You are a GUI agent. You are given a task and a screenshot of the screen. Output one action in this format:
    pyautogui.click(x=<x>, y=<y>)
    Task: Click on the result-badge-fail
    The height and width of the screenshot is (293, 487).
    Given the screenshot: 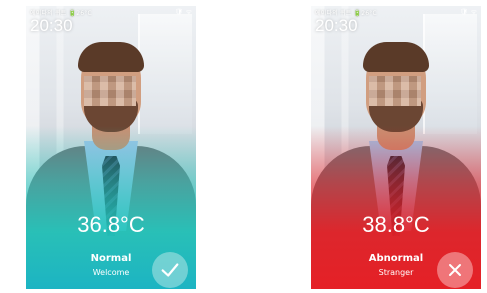 What is the action you would take?
    pyautogui.click(x=455, y=270)
    